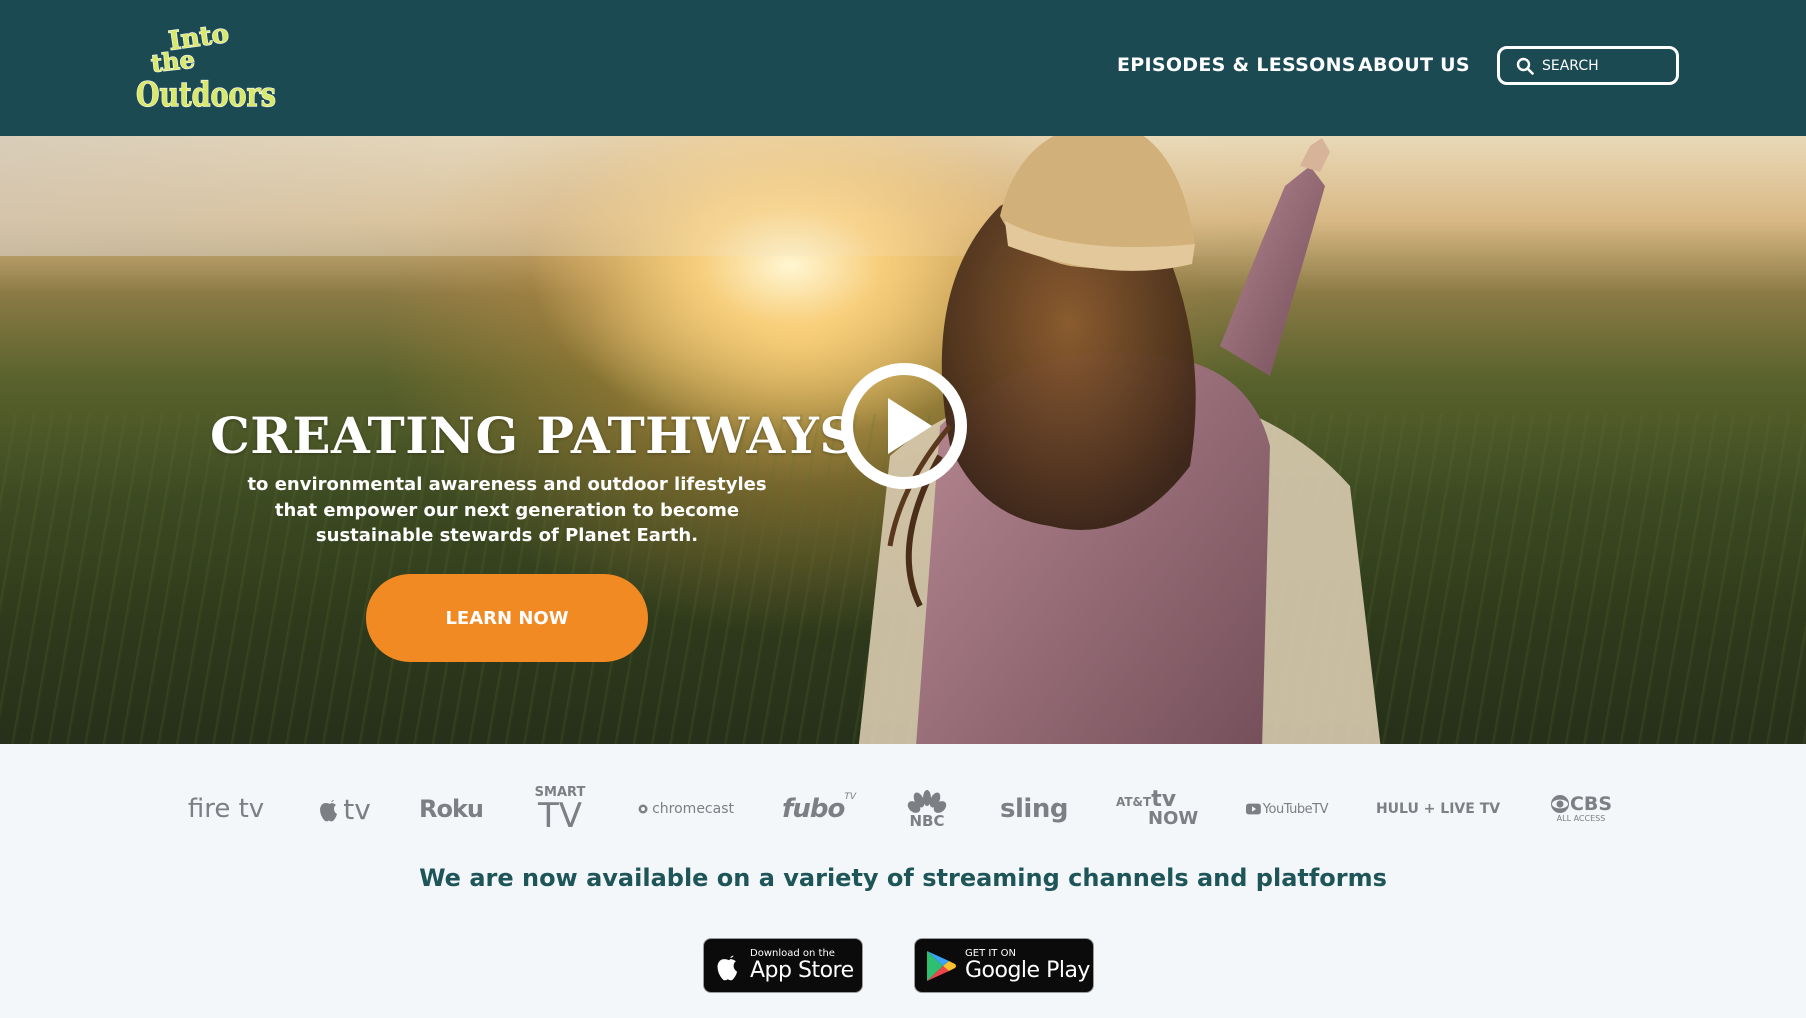  Describe the element at coordinates (560, 810) in the screenshot. I see `smart-tv-logo: SMART TV` at that location.